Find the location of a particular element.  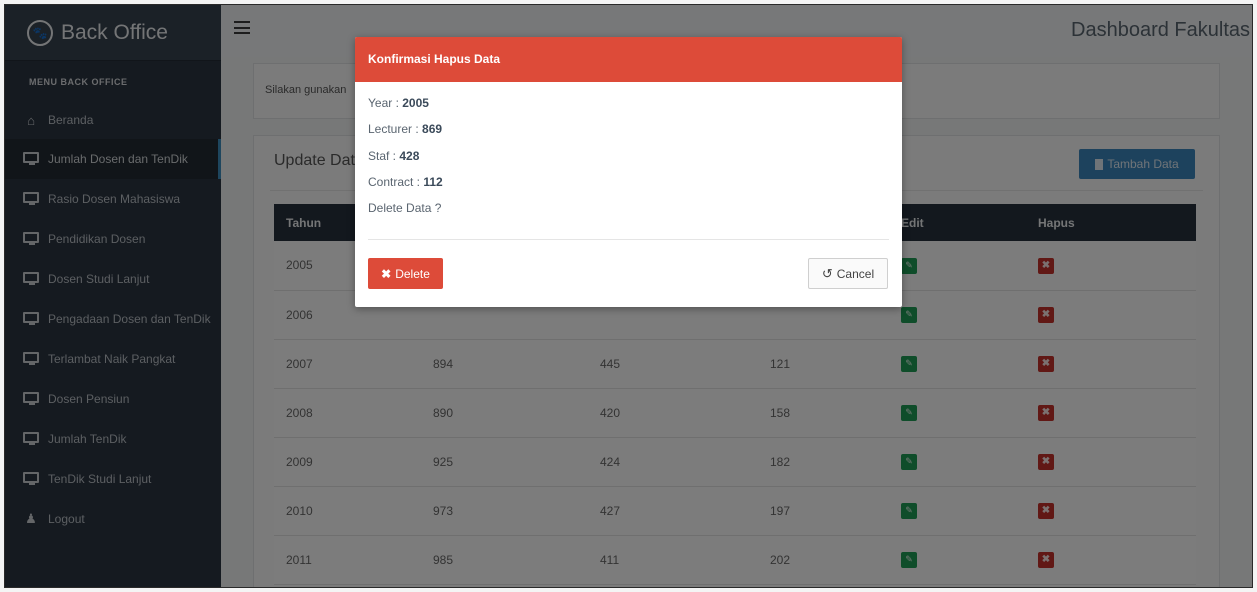

lecturer-value: 869 is located at coordinates (432, 129).